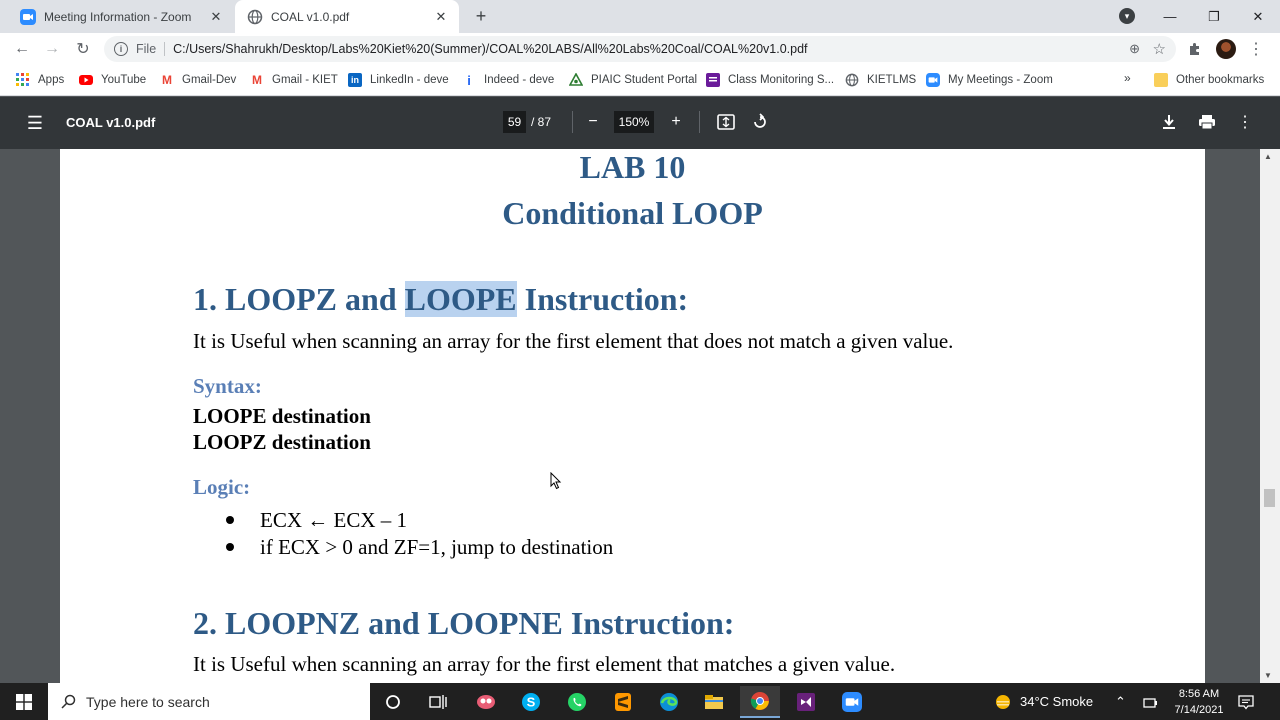  Describe the element at coordinates (393, 702) in the screenshot. I see `cortana-icon` at that location.